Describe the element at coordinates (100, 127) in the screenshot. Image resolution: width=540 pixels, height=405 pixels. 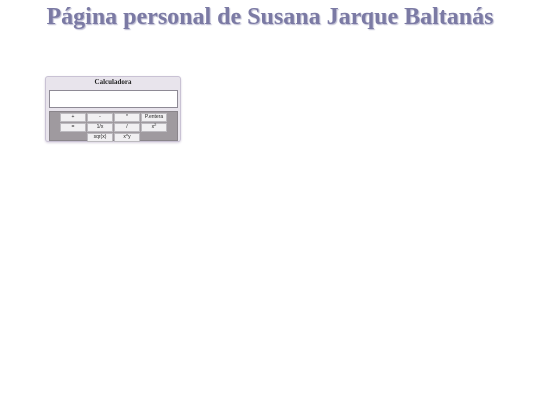
I see `reciprocal-button: 1/x` at that location.